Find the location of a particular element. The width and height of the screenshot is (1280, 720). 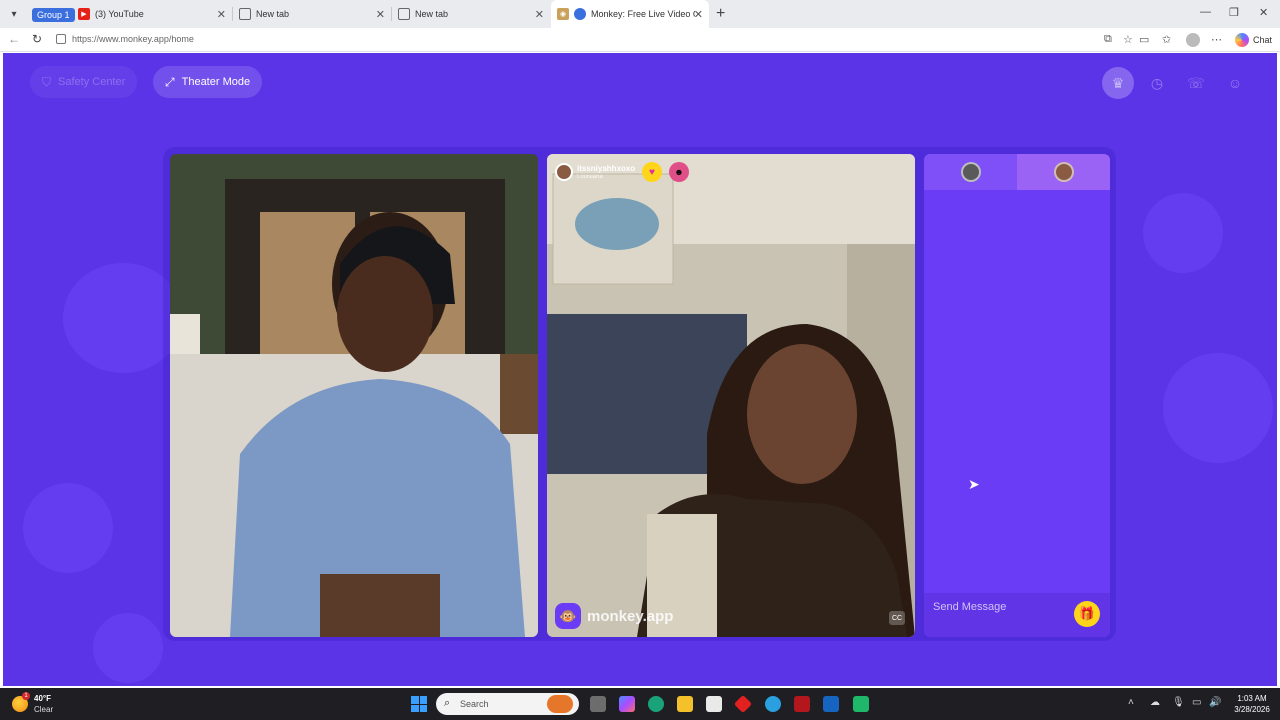

heart-icon: ♥ is located at coordinates (652, 172).